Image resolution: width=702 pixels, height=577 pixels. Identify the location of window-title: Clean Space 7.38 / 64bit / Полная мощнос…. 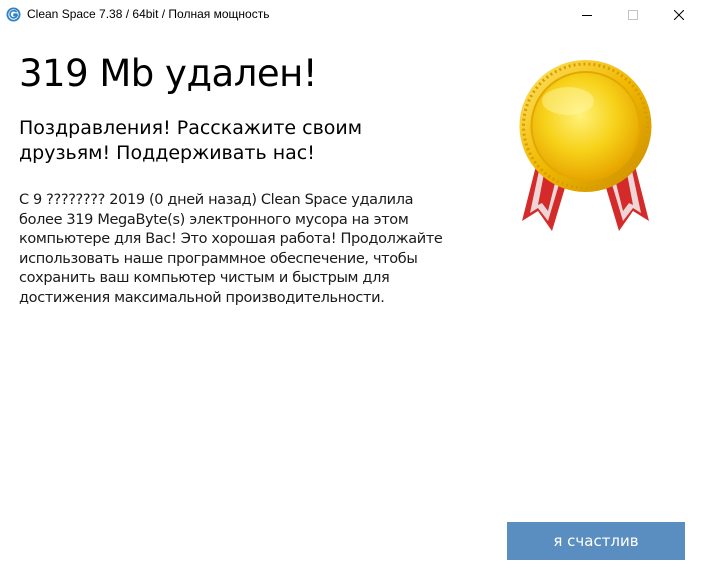
(148, 14).